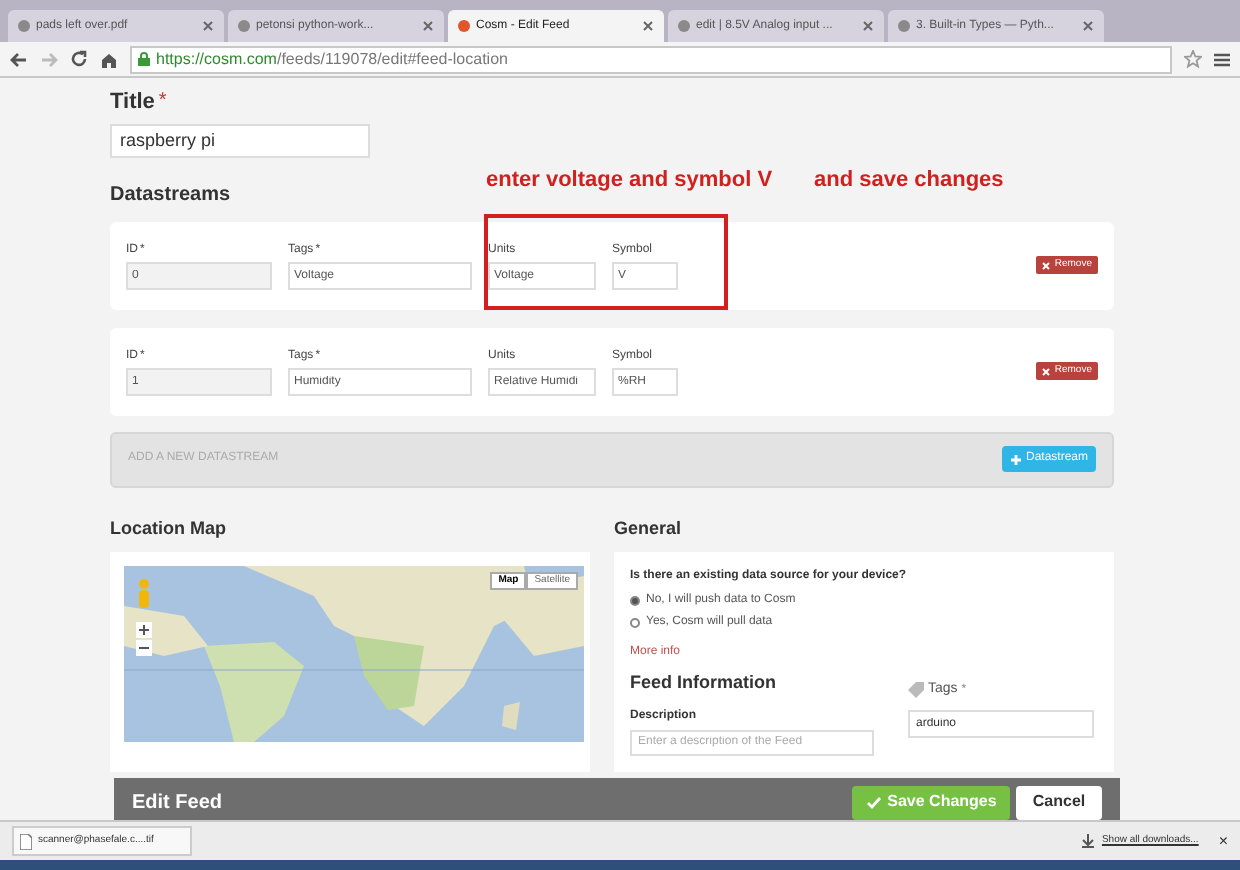  I want to click on cancel-button: Cancel, so click(1059, 802).